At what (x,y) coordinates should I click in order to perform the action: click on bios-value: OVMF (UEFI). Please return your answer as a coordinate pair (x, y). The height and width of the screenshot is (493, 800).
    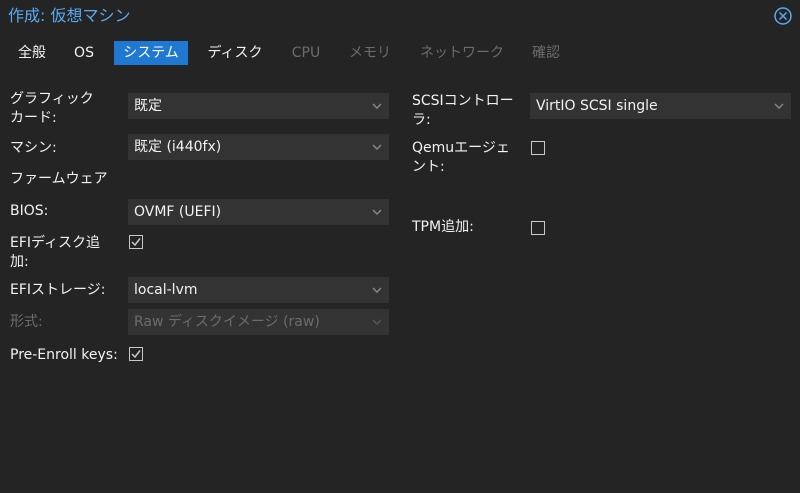
    Looking at the image, I should click on (178, 212).